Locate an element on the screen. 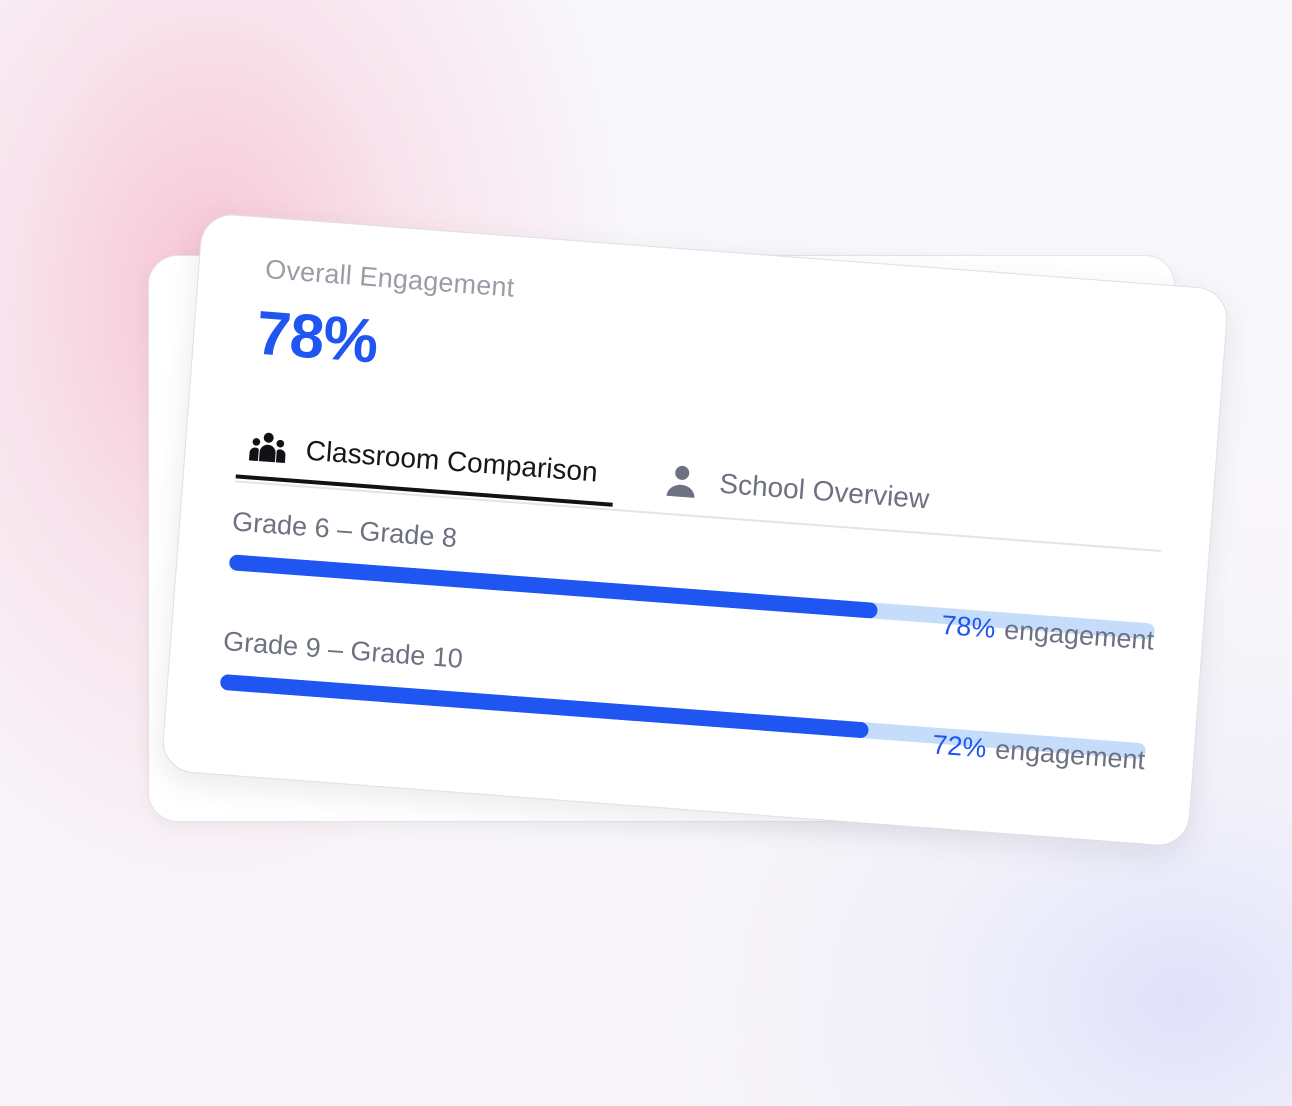 The image size is (1292, 1106). grade-label: Grade 9 – Grade 10 is located at coordinates (343, 649).